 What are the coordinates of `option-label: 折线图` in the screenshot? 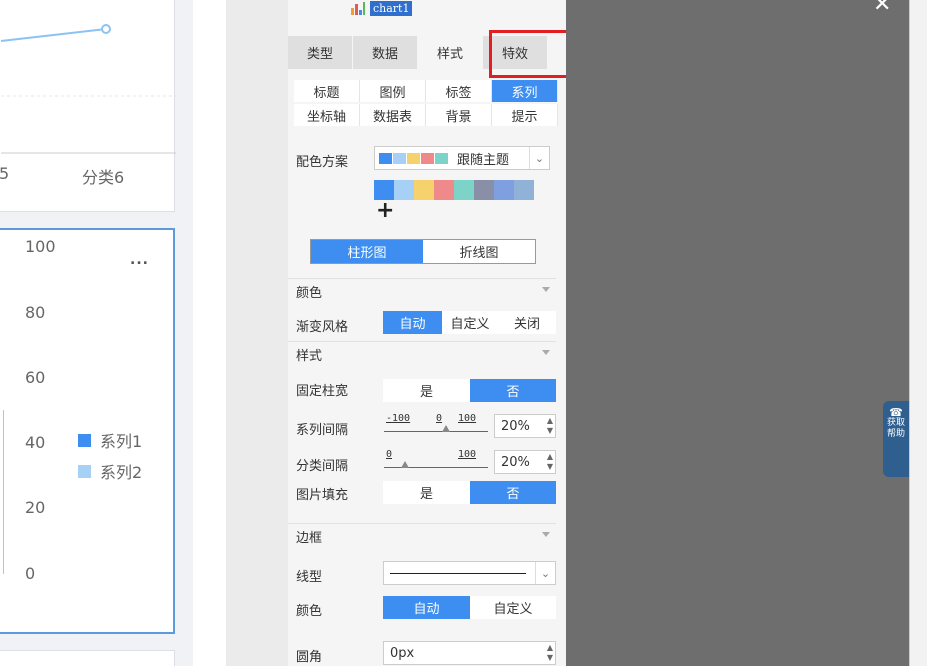 It's located at (479, 253).